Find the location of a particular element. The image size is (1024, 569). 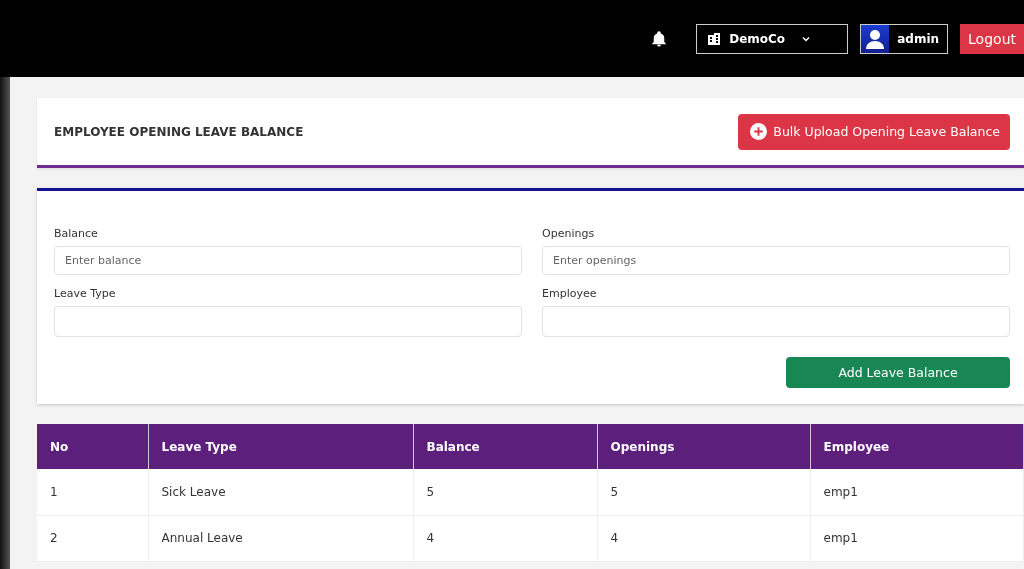

field-label: Openings is located at coordinates (569, 233).